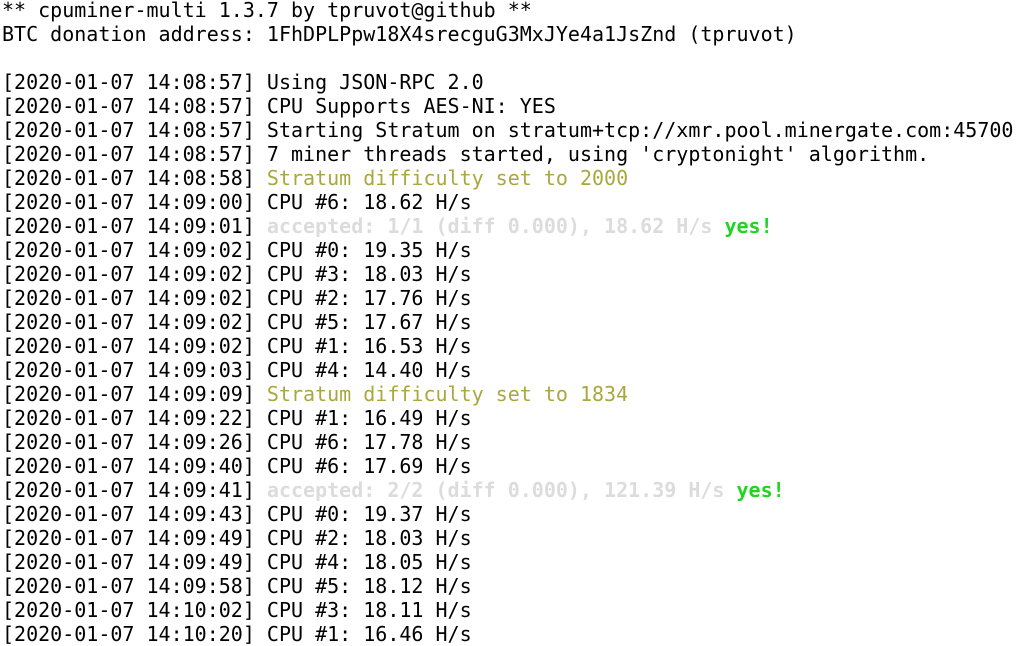  Describe the element at coordinates (369, 586) in the screenshot. I see `log-message: CPU #5: 18.12 H/s` at that location.